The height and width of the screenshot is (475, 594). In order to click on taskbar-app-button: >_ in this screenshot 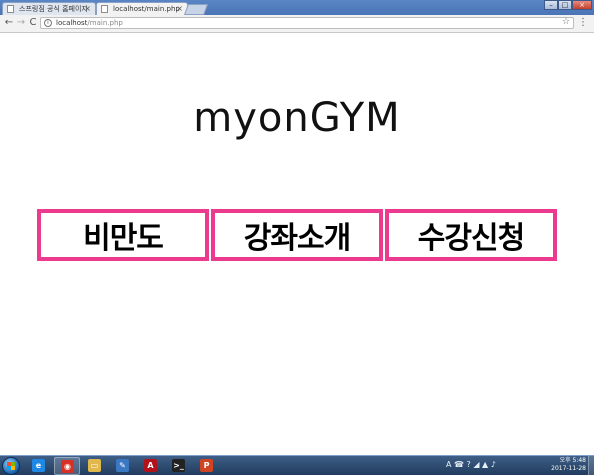, I will do `click(179, 466)`.